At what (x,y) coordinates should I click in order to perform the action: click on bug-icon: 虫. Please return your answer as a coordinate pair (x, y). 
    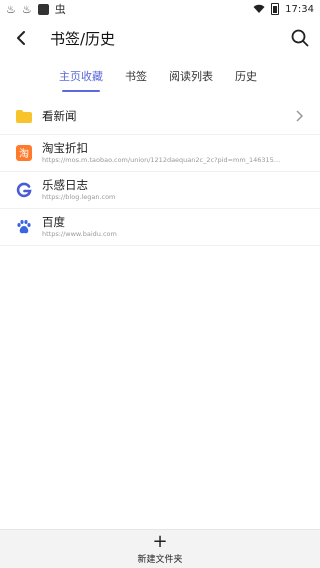
    Looking at the image, I should click on (60, 9).